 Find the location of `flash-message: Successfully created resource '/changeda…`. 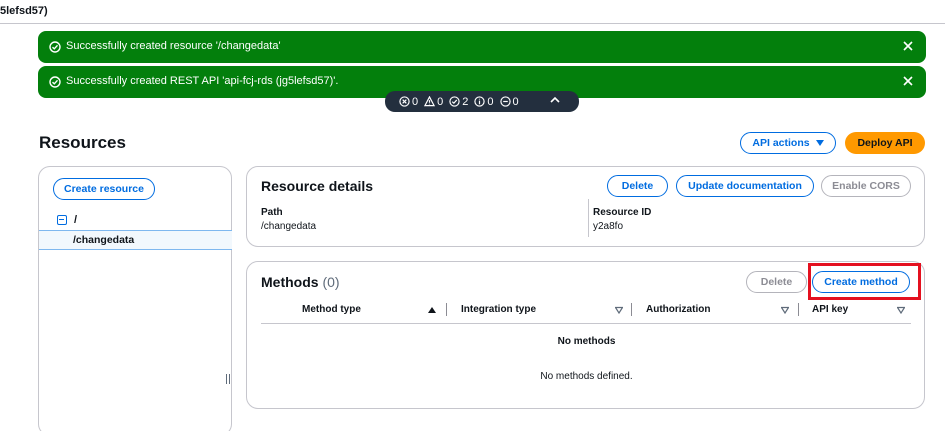

flash-message: Successfully created resource '/changeda… is located at coordinates (173, 46).